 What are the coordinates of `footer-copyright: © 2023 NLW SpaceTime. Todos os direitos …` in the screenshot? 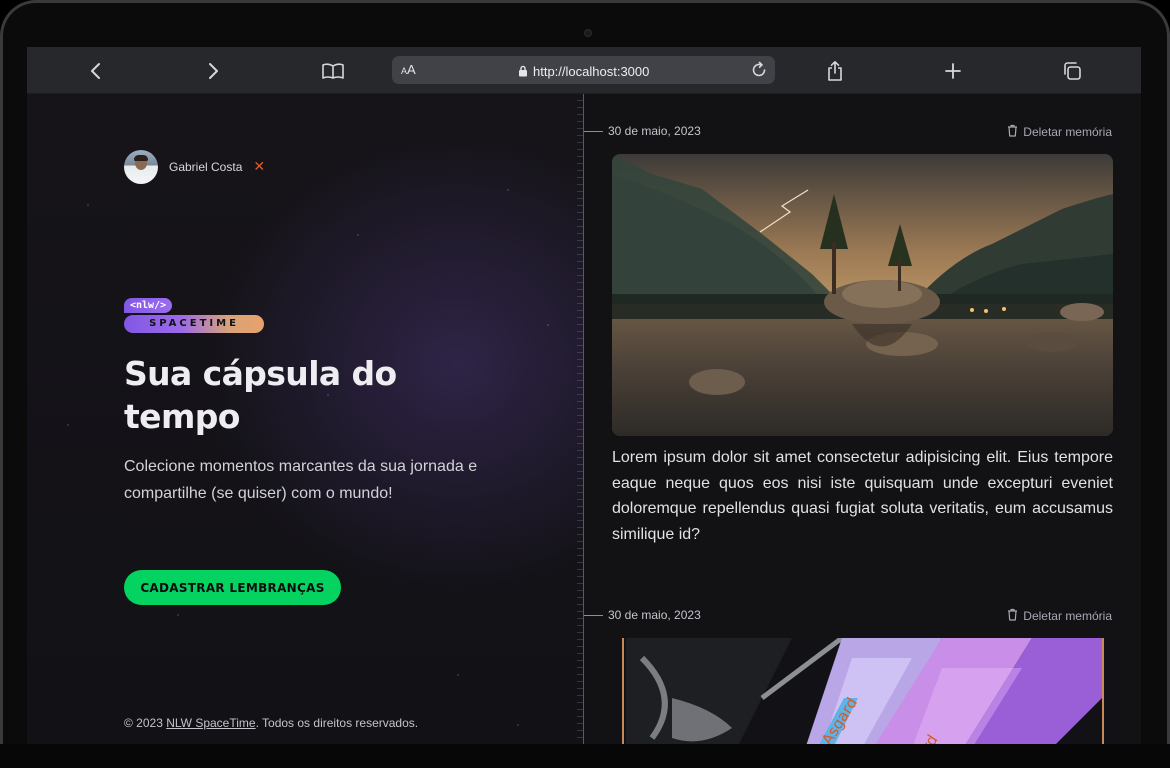 It's located at (271, 723).